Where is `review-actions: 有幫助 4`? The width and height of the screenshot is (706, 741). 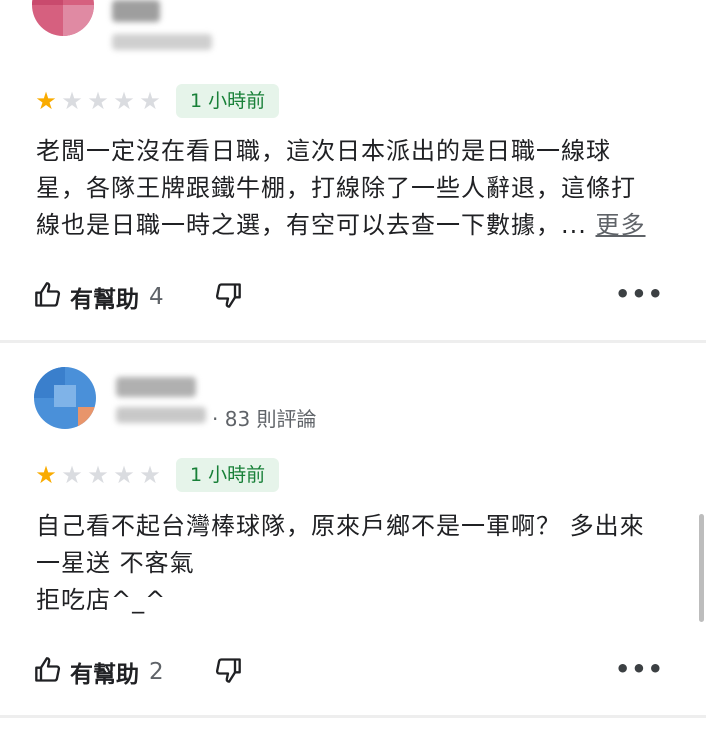
review-actions: 有幫助 4 is located at coordinates (138, 297).